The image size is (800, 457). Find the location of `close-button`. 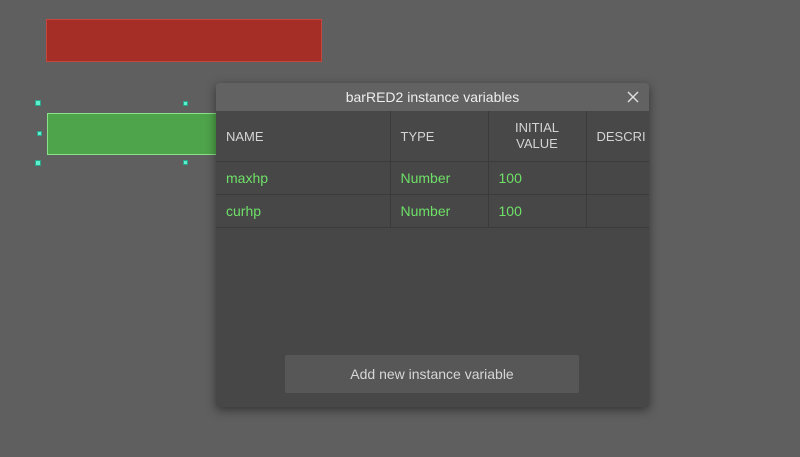

close-button is located at coordinates (633, 97).